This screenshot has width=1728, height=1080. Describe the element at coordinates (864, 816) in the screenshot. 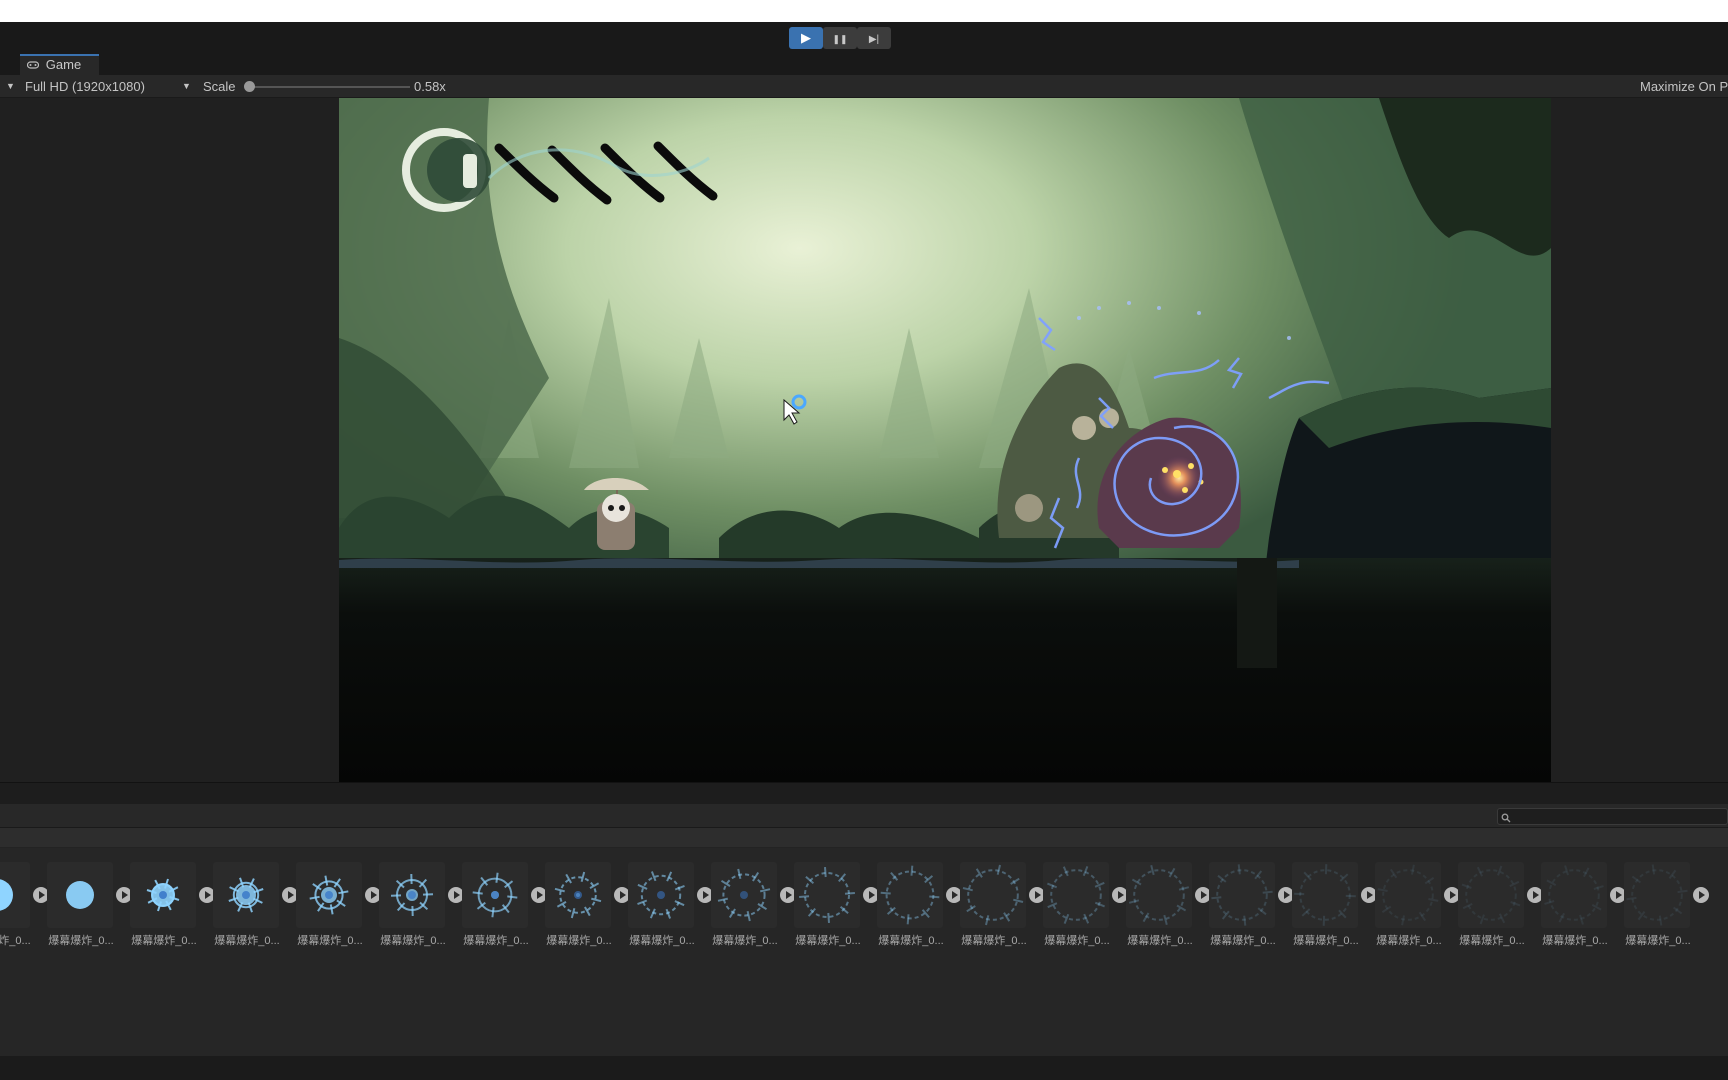

I see `project-toolbar` at that location.